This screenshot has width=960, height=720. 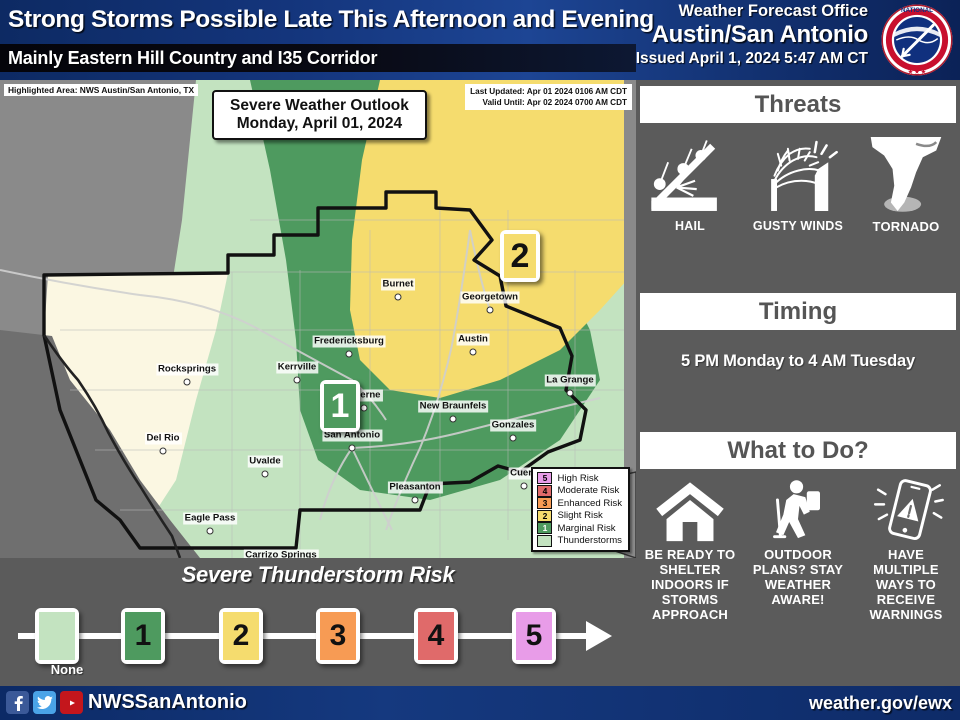 I want to click on nws-roundel-logo-icon: NATIONAL ★ ★ ★, so click(x=917, y=40).